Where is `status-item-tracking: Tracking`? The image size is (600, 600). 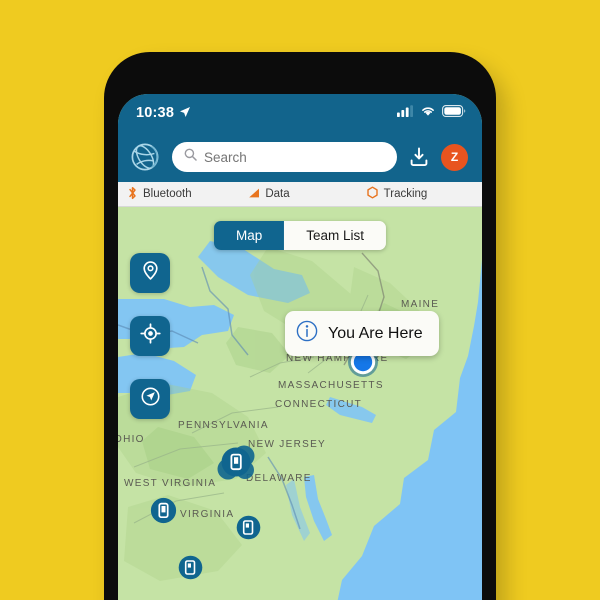 status-item-tracking: Tracking is located at coordinates (423, 194).